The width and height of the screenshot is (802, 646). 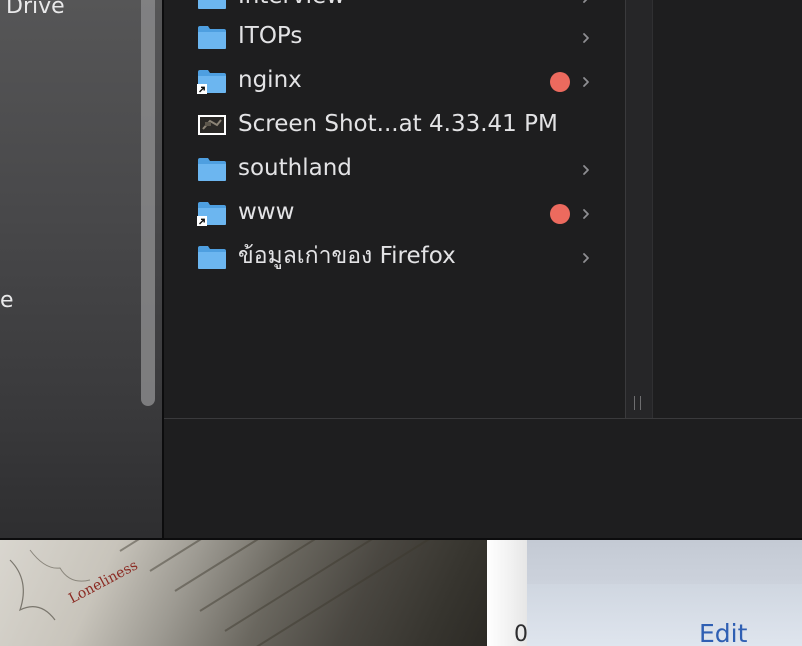 What do you see at coordinates (402, 214) in the screenshot?
I see `file-row-www: www` at bounding box center [402, 214].